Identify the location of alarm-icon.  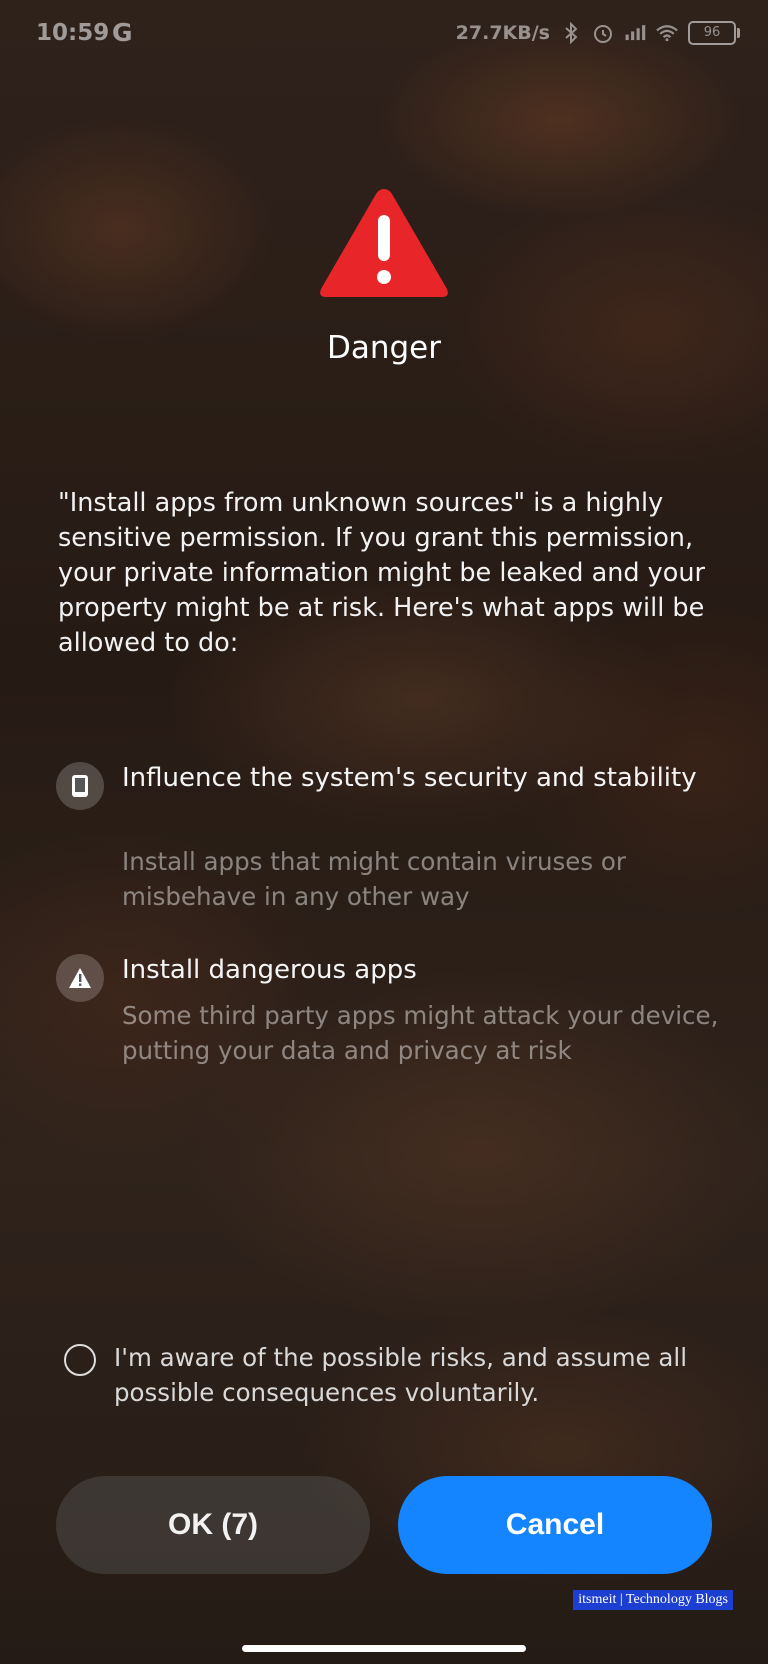
(603, 33).